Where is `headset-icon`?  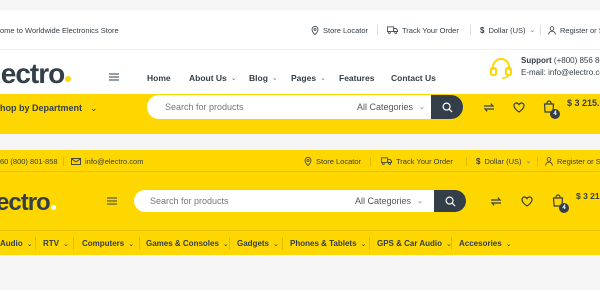 headset-icon is located at coordinates (501, 68).